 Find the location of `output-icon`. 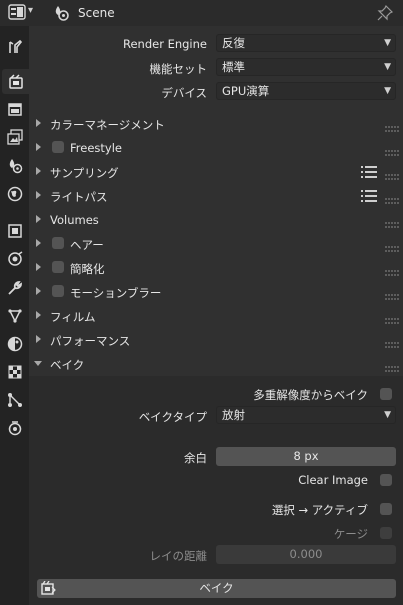

output-icon is located at coordinates (15, 110).